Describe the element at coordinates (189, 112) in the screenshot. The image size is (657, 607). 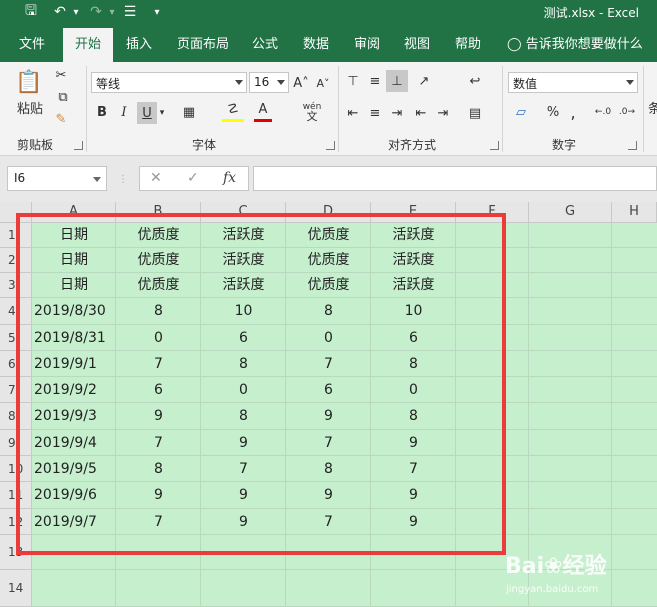
I see `borders-icon: ▦` at that location.